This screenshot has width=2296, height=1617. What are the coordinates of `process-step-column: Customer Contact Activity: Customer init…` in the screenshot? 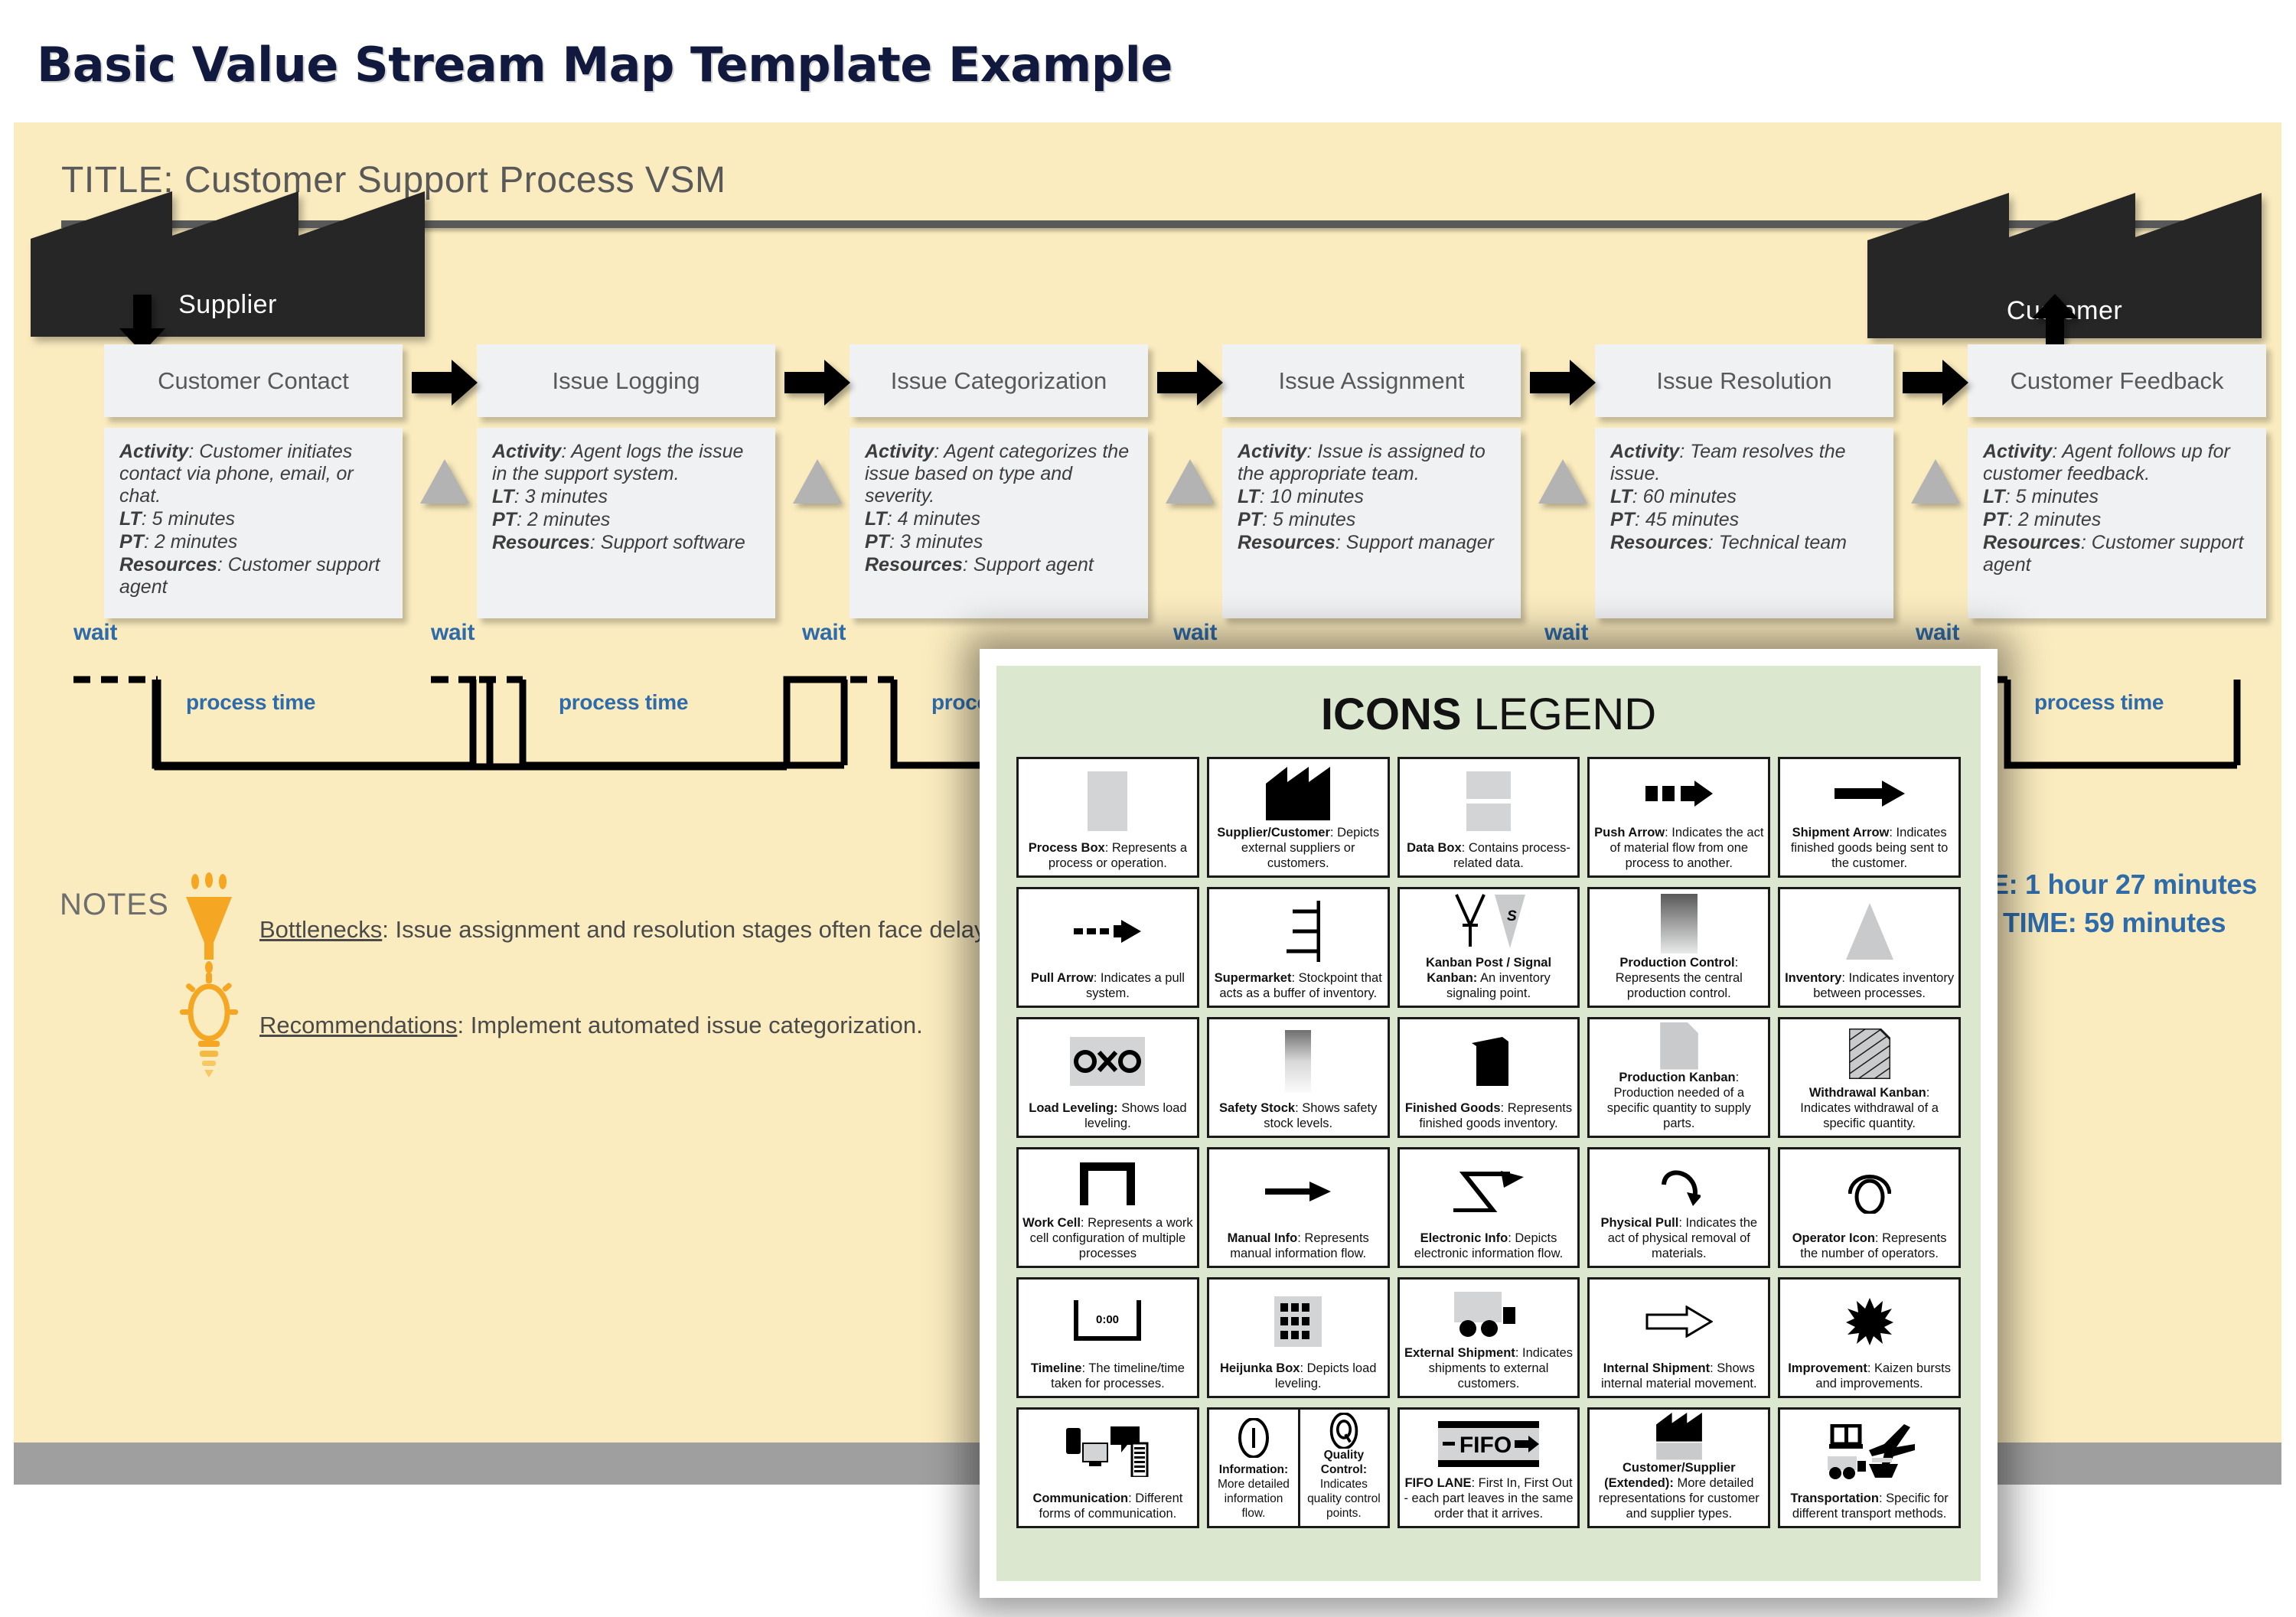 It's located at (253, 481).